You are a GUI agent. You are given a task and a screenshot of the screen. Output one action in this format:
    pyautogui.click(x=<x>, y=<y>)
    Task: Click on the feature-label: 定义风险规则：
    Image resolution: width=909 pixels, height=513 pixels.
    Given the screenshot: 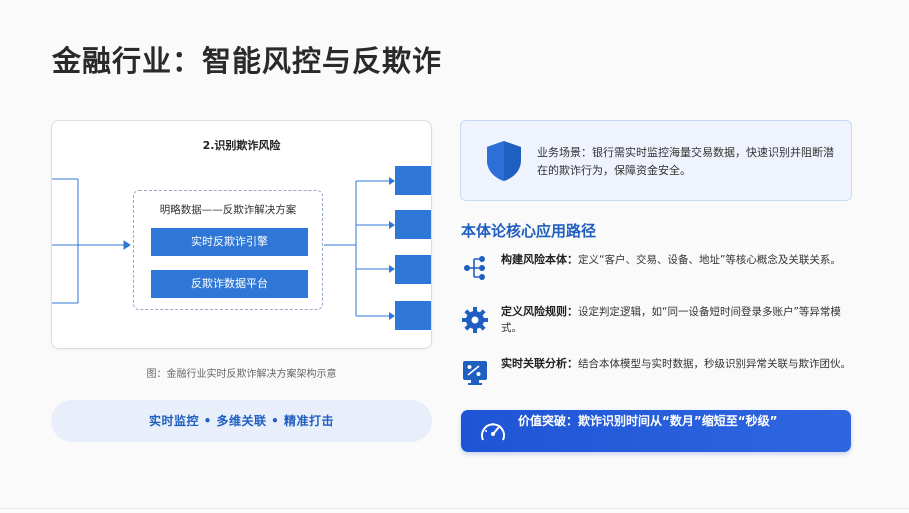 What is the action you would take?
    pyautogui.click(x=539, y=311)
    